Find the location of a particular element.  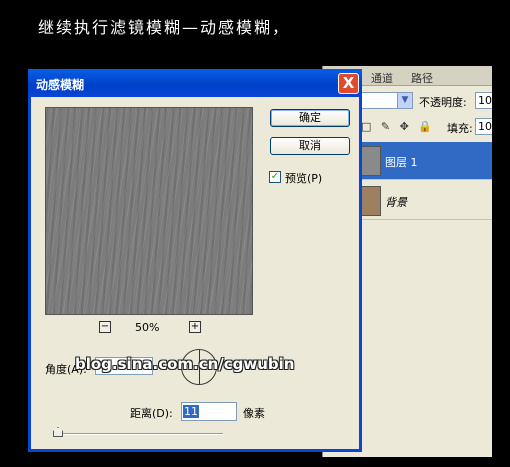

cancel-button: 取消 is located at coordinates (310, 146).